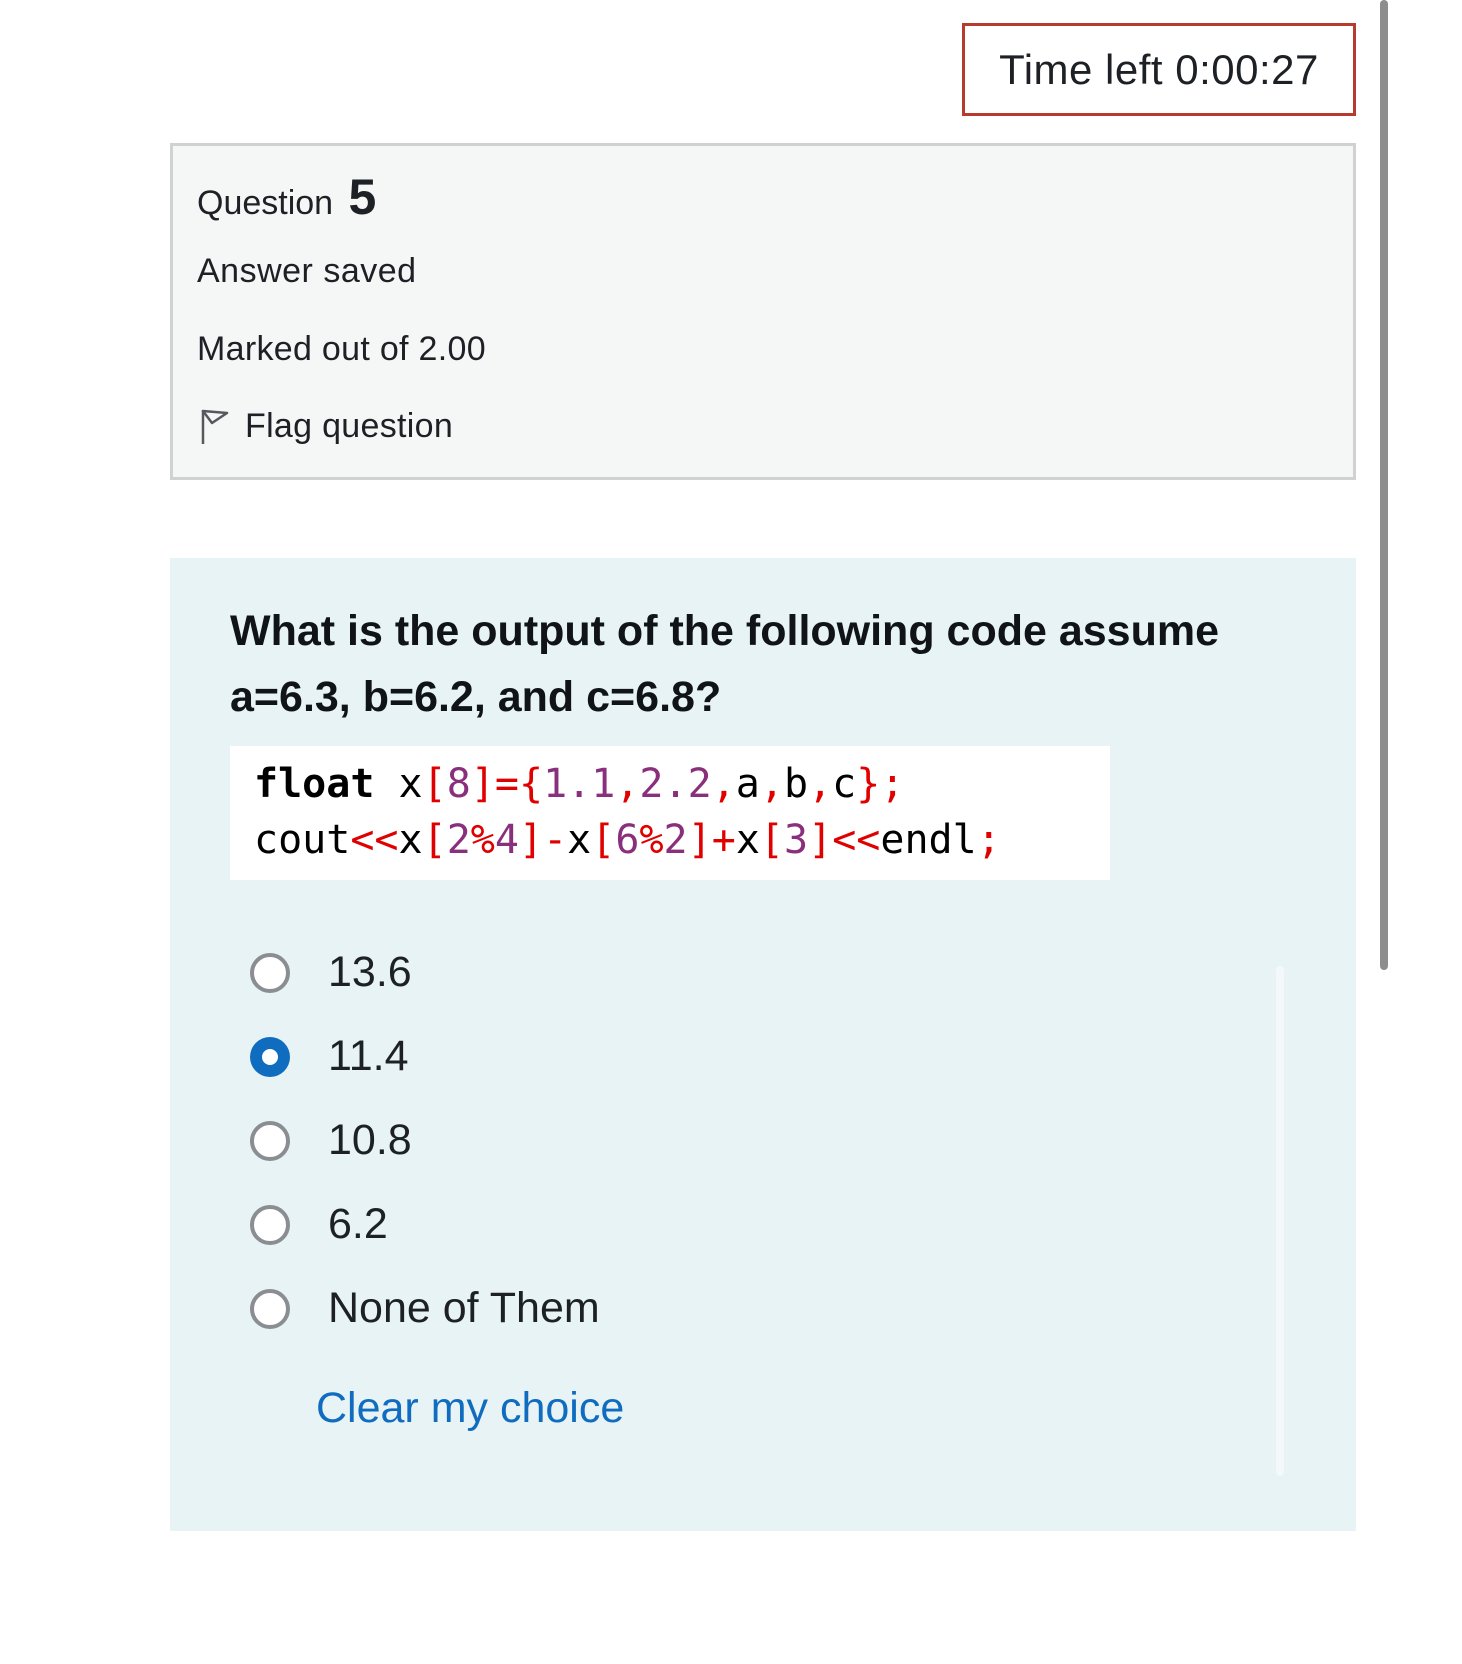  I want to click on answer-option-1: 13.6, so click(331, 972).